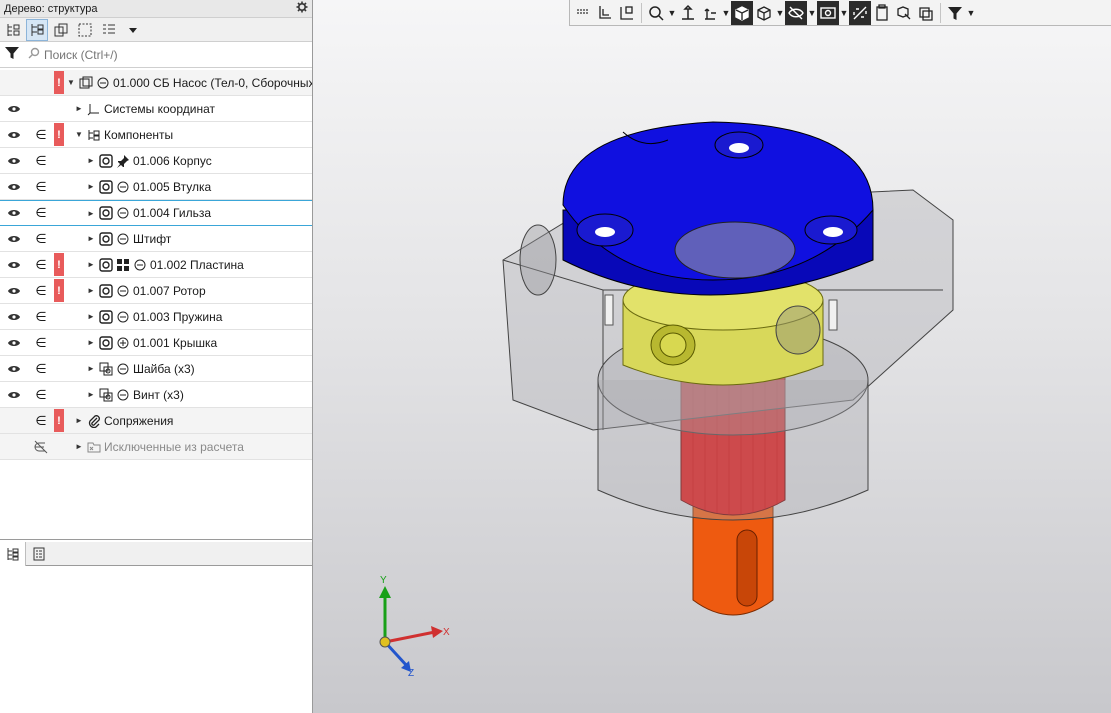  I want to click on rotate-axis-icon, so click(710, 13).